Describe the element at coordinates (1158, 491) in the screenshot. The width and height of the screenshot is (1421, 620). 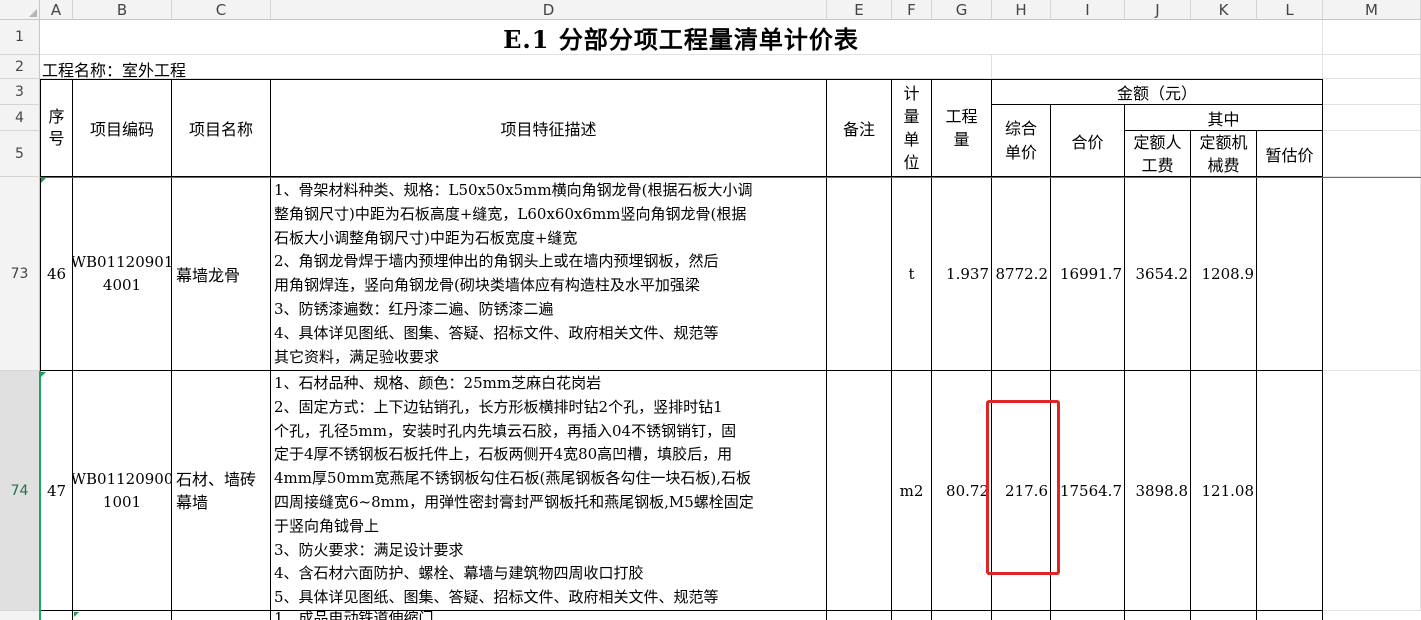
I see `item-labor: 3898.8` at that location.